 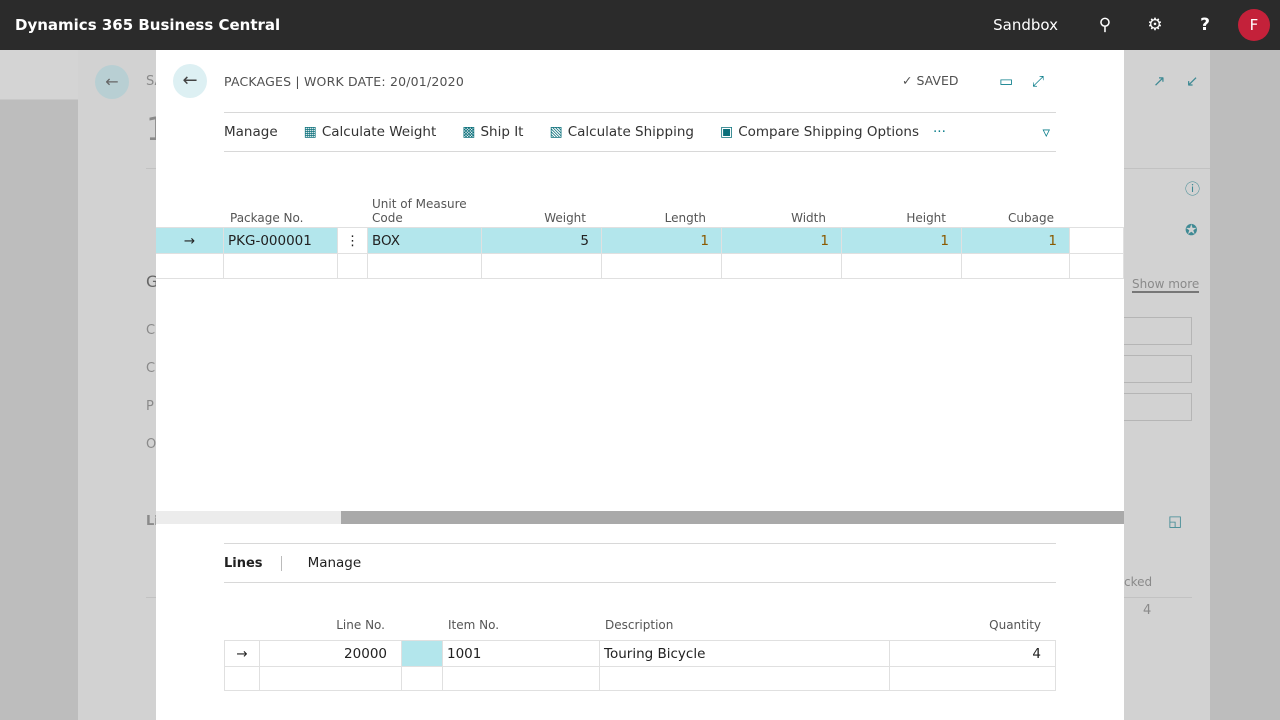 What do you see at coordinates (732, 517) in the screenshot?
I see `scrollbar-thumb` at bounding box center [732, 517].